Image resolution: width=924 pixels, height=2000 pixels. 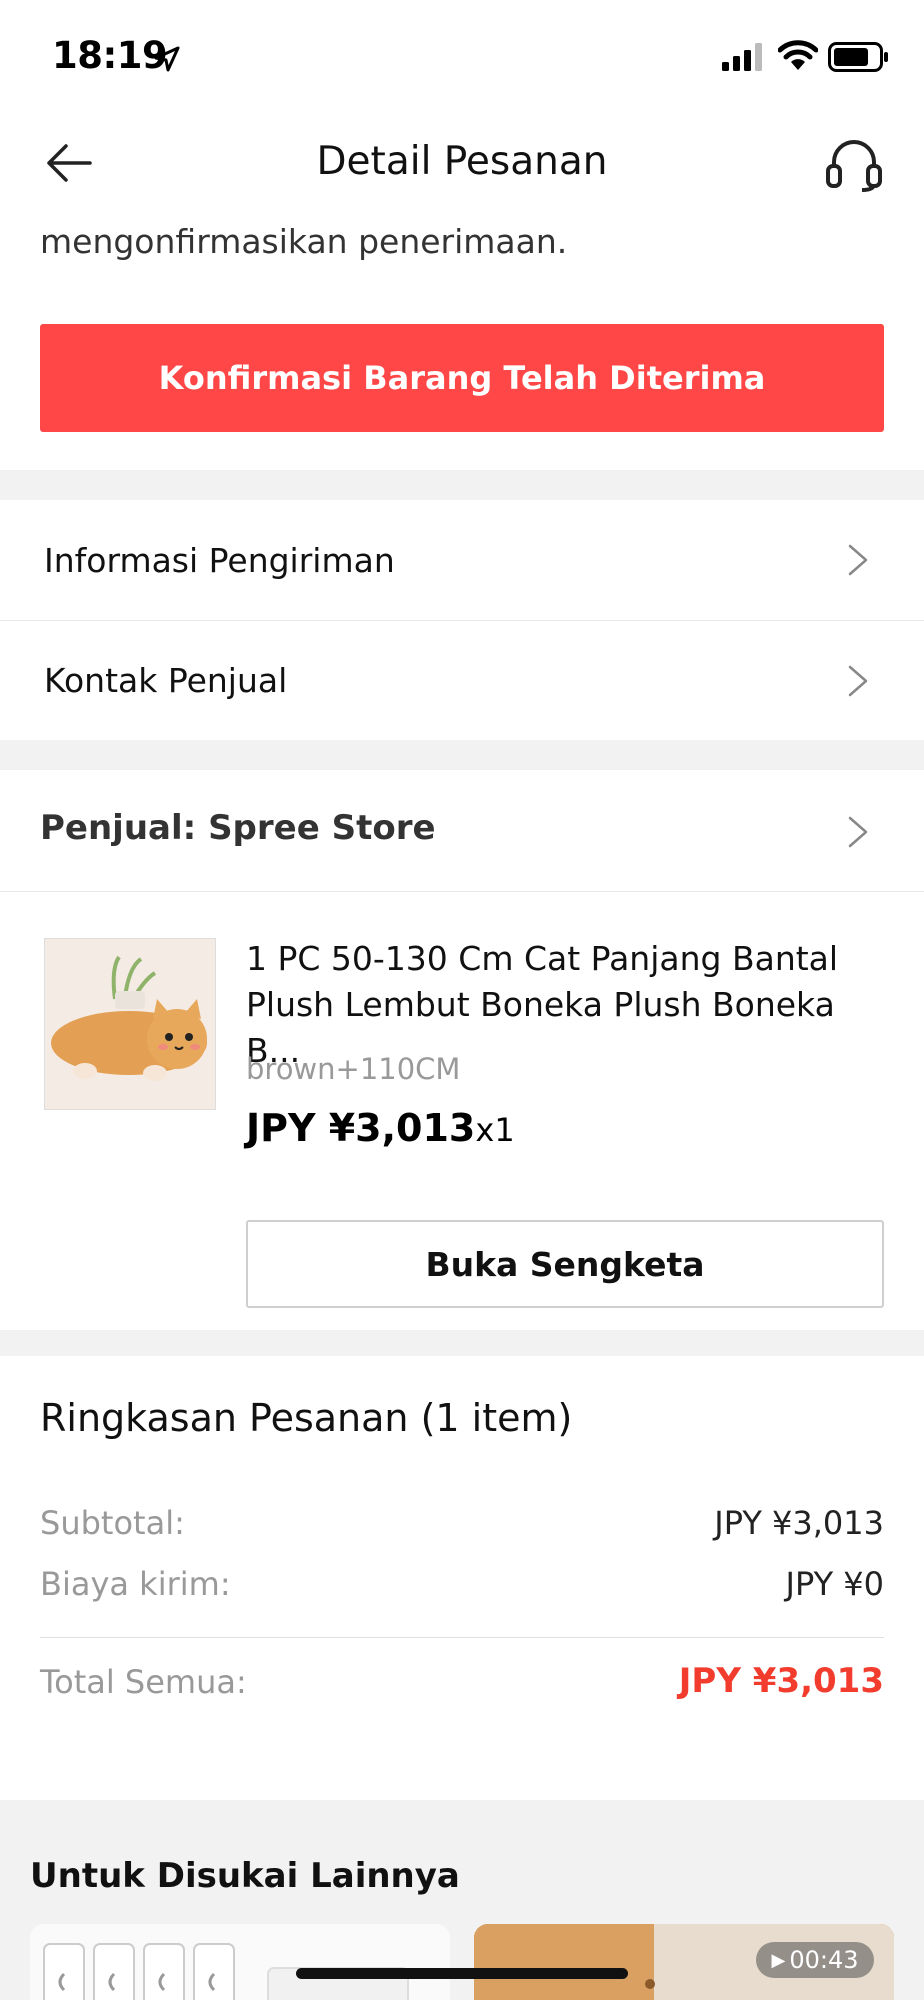 What do you see at coordinates (143, 1682) in the screenshot?
I see `total-label: Total Semua:` at bounding box center [143, 1682].